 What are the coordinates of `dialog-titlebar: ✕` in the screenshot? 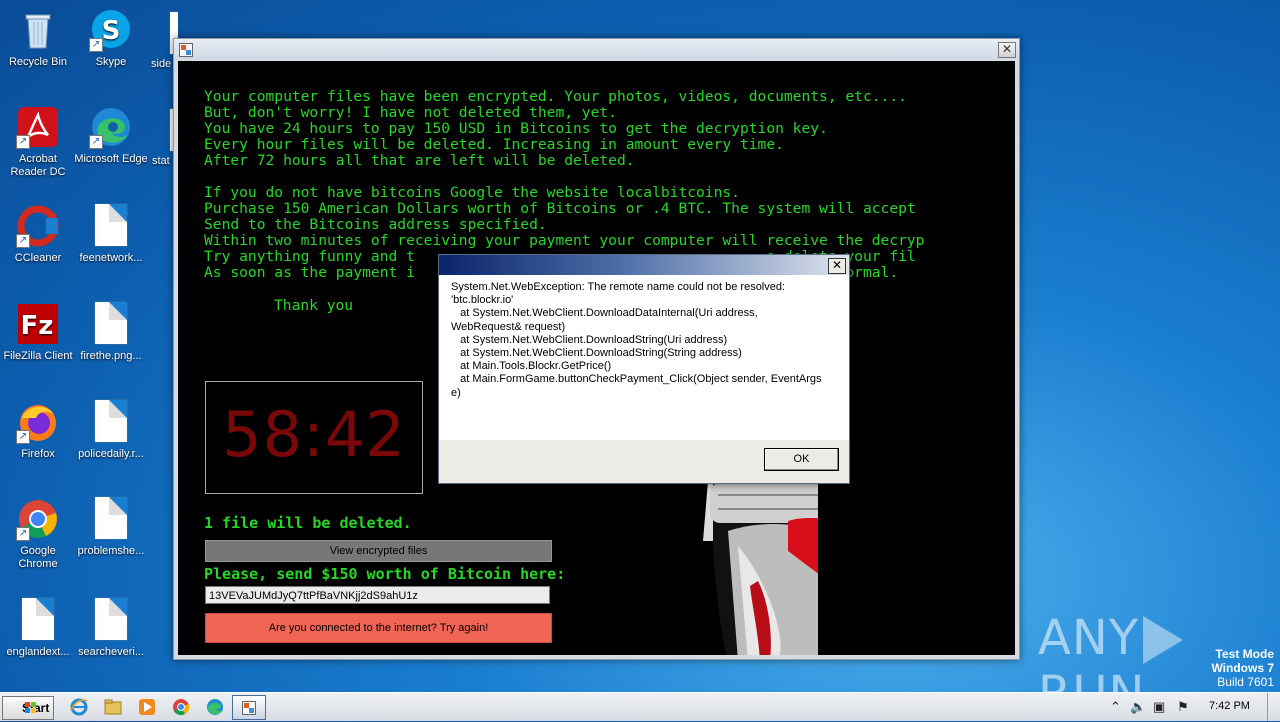 It's located at (644, 265).